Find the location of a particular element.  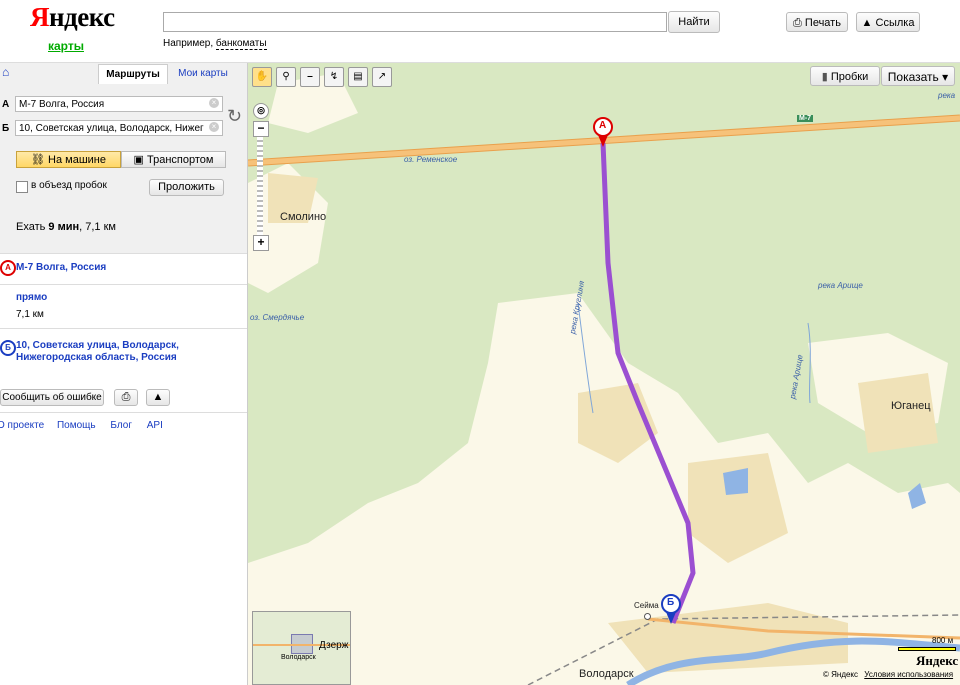

overview-minimap: Дзерж Володарск is located at coordinates (301, 648).